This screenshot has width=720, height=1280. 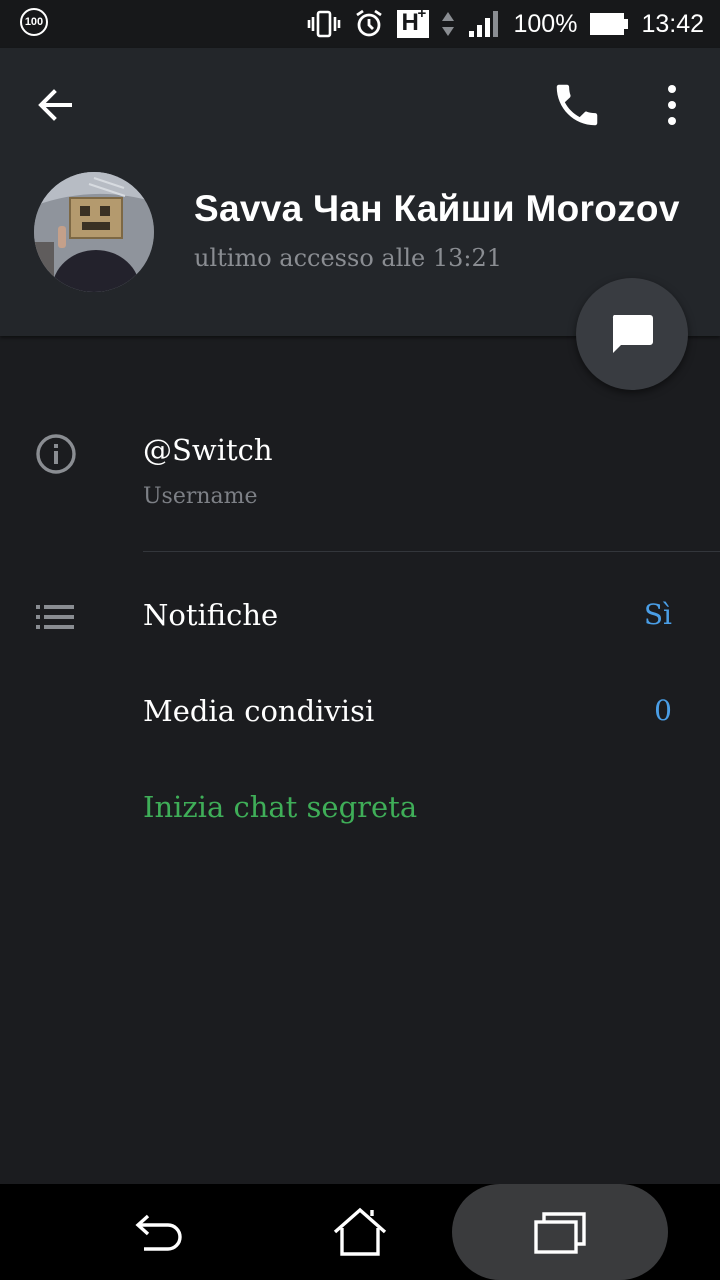 What do you see at coordinates (422, 13) in the screenshot?
I see `network-type-plus: +` at bounding box center [422, 13].